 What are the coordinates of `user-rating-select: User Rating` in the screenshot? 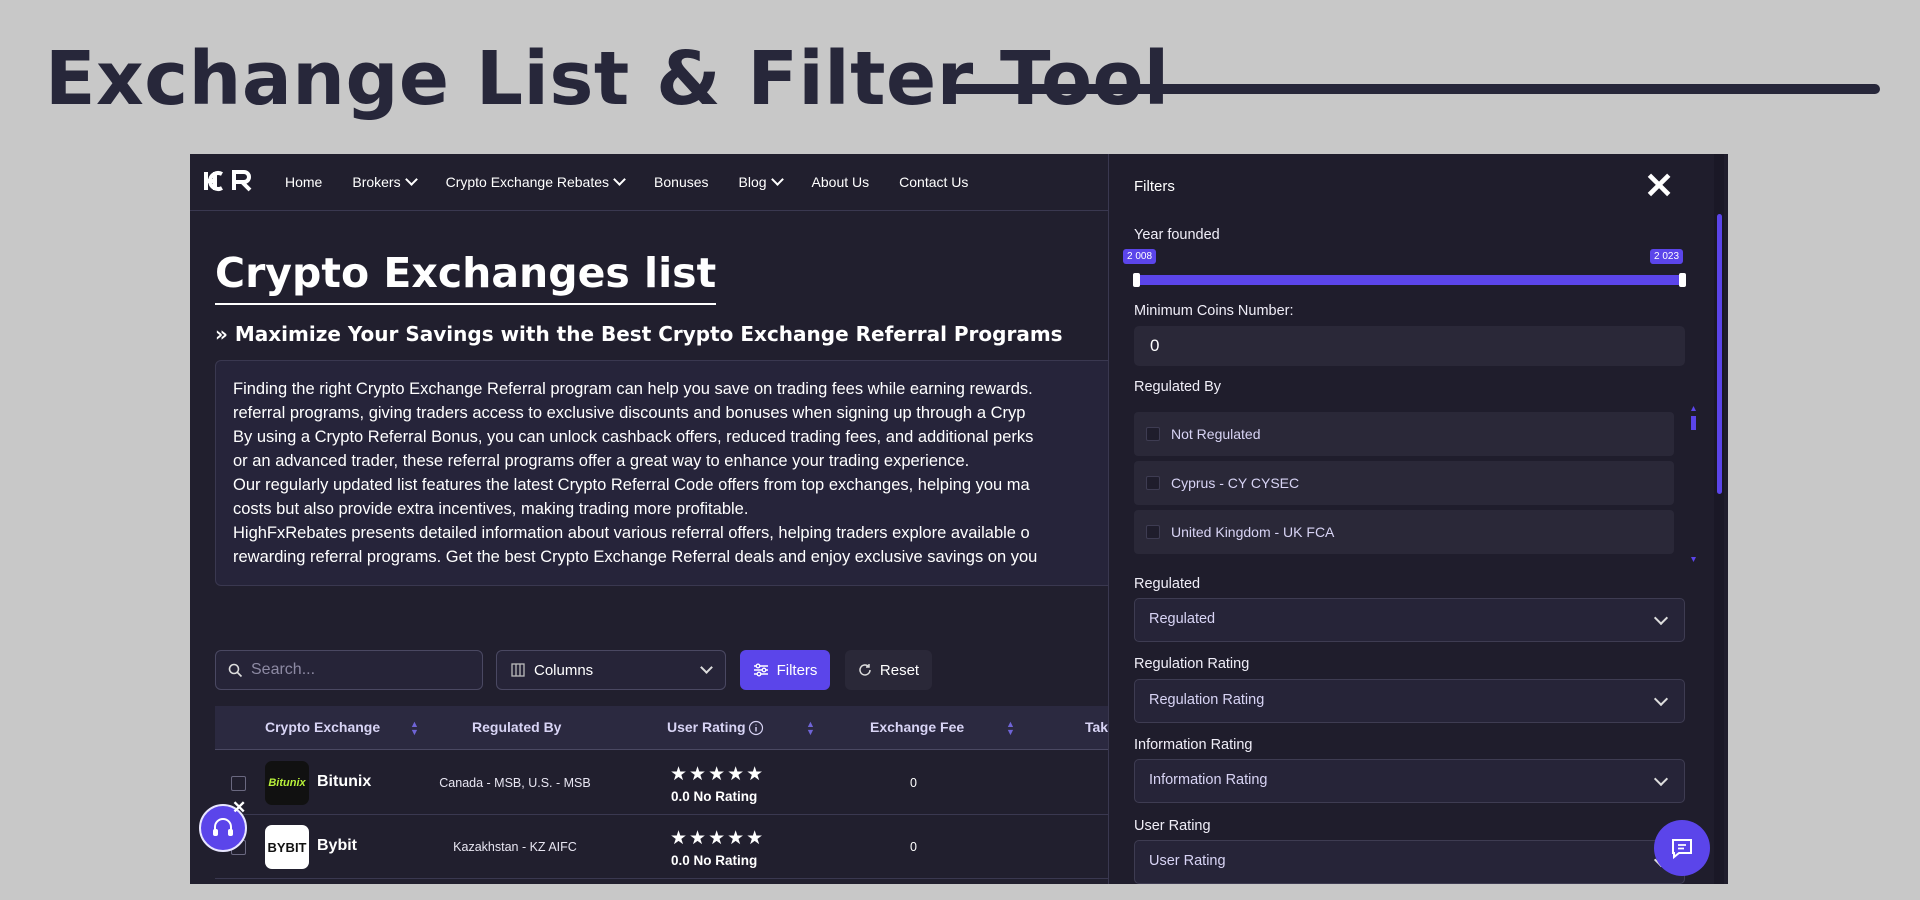 It's located at (1409, 862).